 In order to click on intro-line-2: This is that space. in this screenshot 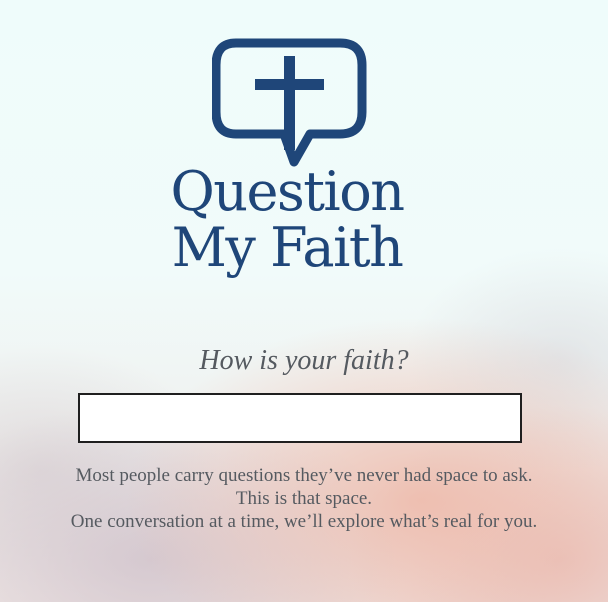, I will do `click(304, 498)`.